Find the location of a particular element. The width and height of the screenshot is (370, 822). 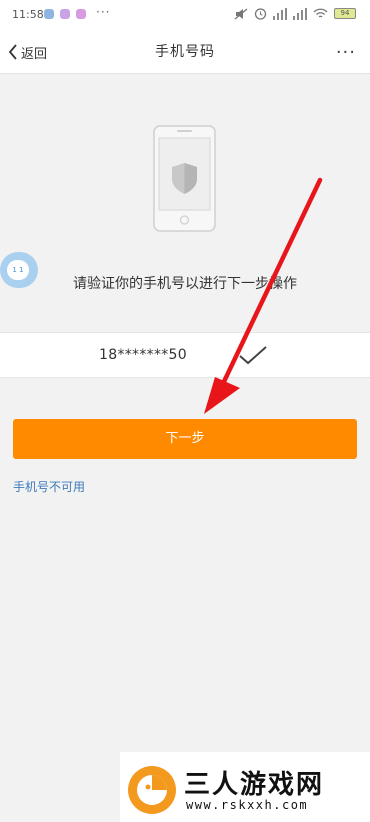

arrow-annotation is located at coordinates (263, 295).